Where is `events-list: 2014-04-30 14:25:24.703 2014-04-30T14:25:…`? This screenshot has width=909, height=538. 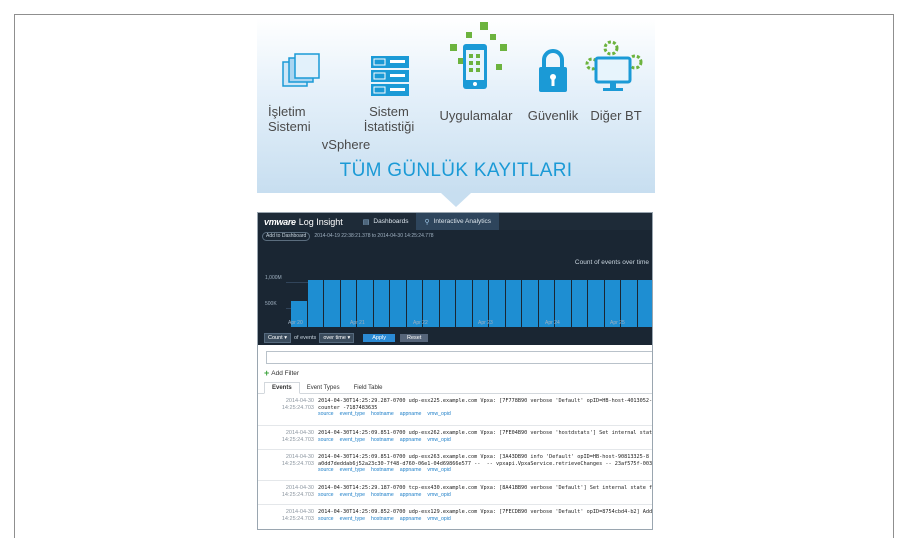
events-list: 2014-04-30 14:25:24.703 2014-04-30T14:25:… is located at coordinates (455, 461).